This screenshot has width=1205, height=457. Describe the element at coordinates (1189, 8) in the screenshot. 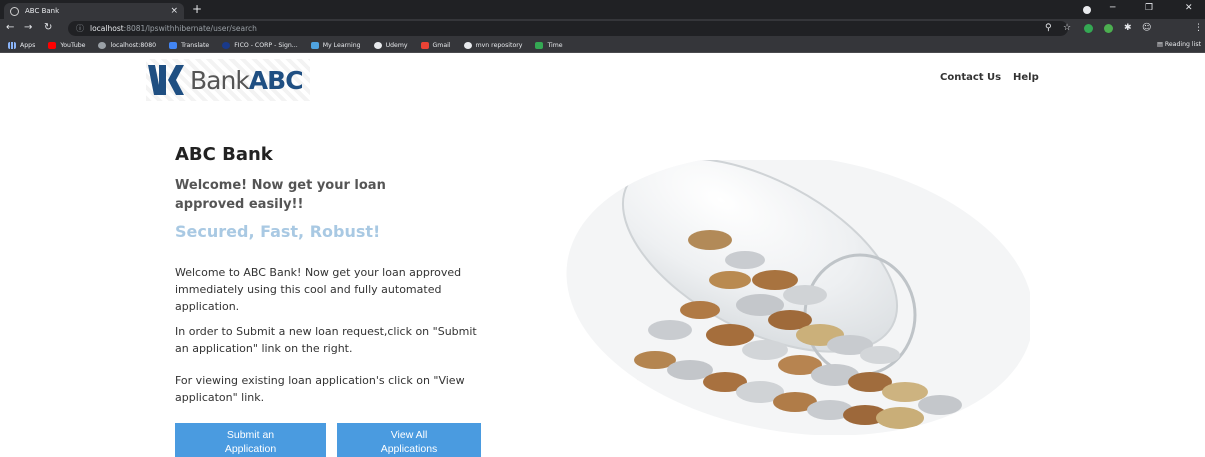

I see `close-window-icon: ✕` at that location.